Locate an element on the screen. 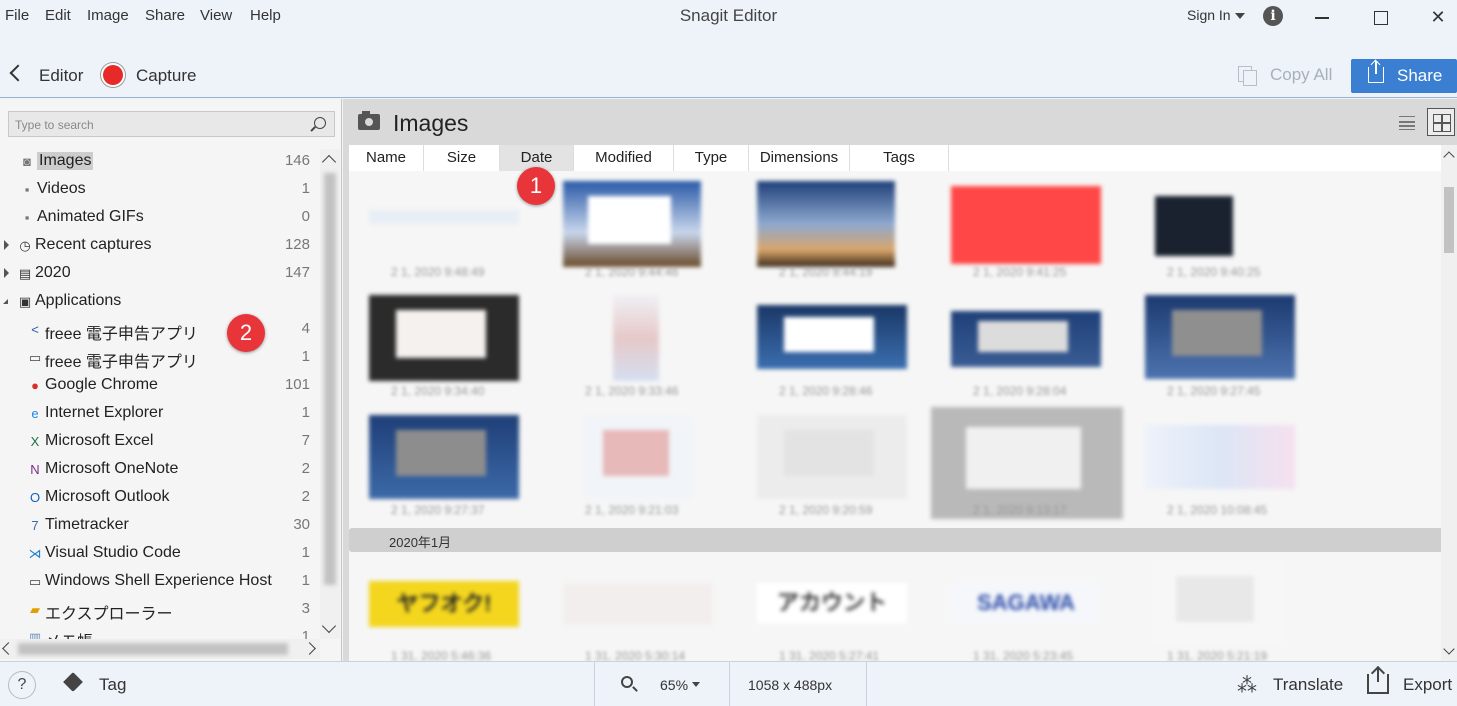 This screenshot has height=706, width=1457. sidebar-vertical-scrollbar is located at coordinates (330, 394).